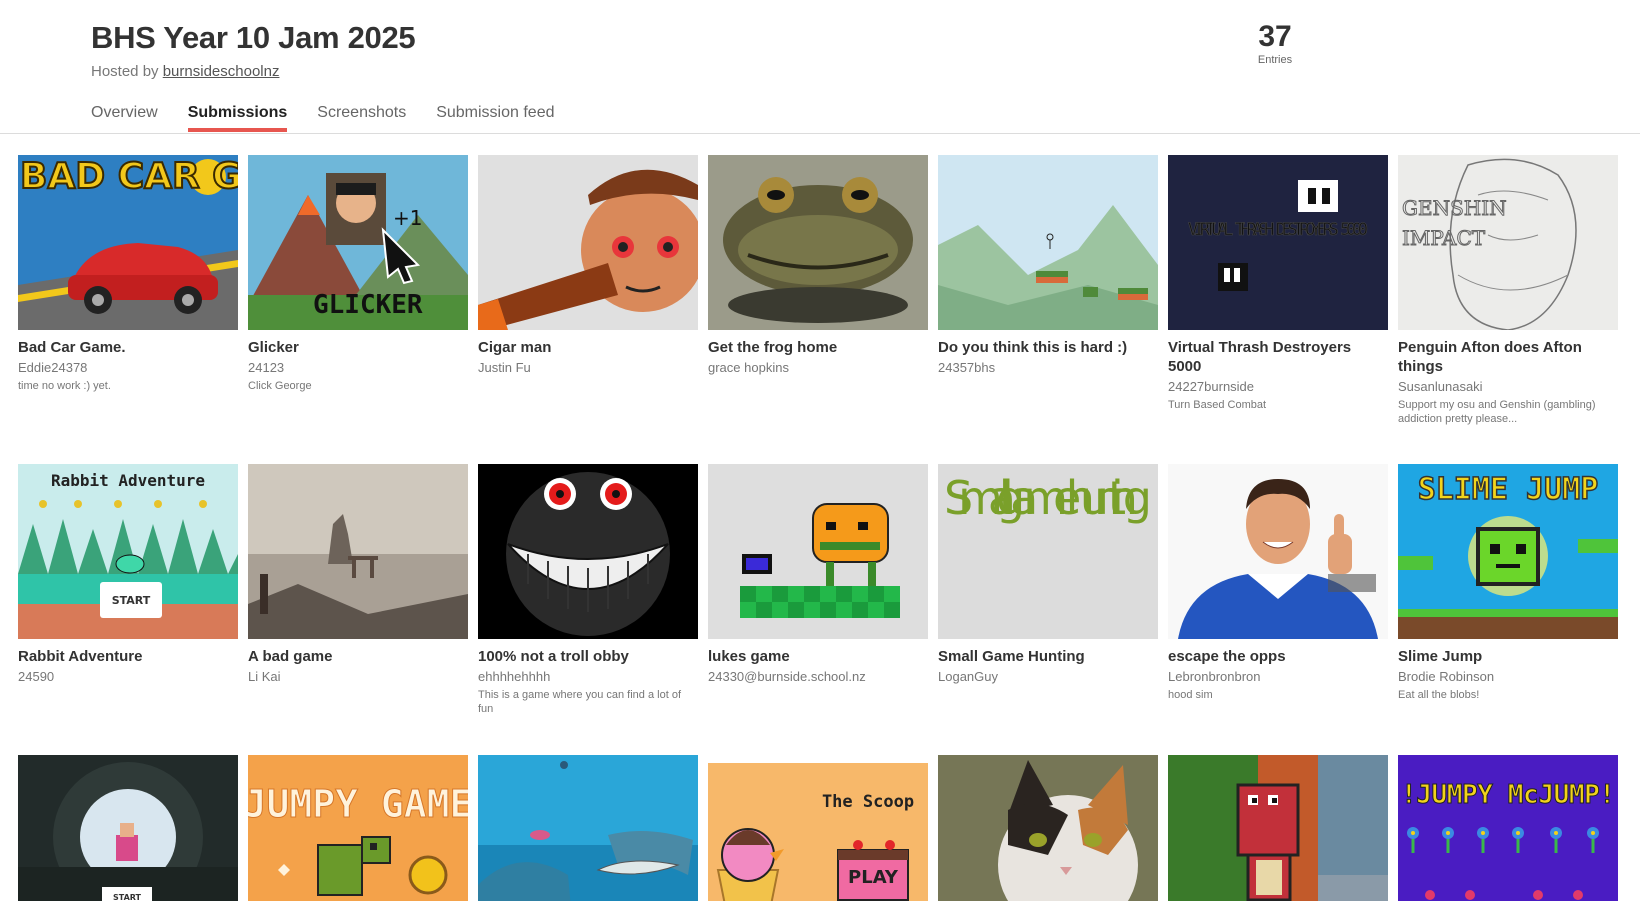  What do you see at coordinates (588, 367) in the screenshot?
I see `game-author: Justin Fu` at bounding box center [588, 367].